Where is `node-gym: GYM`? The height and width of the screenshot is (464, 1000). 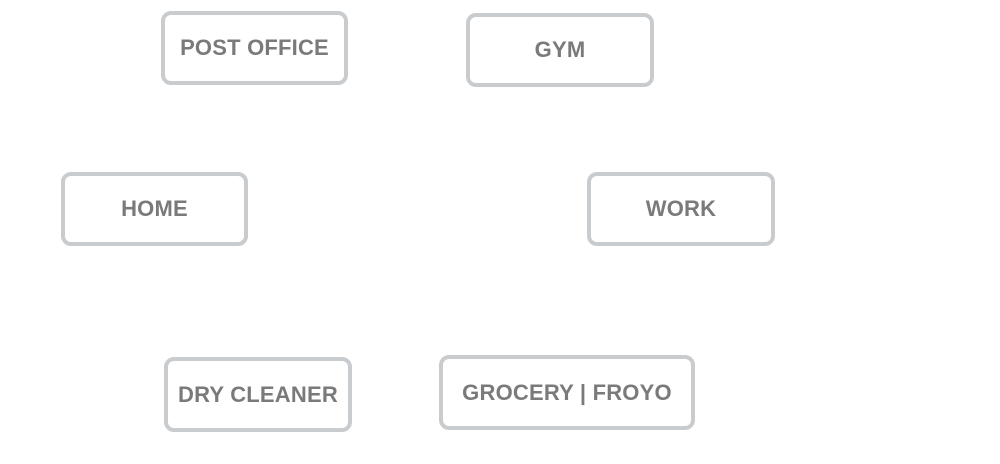 node-gym: GYM is located at coordinates (560, 50).